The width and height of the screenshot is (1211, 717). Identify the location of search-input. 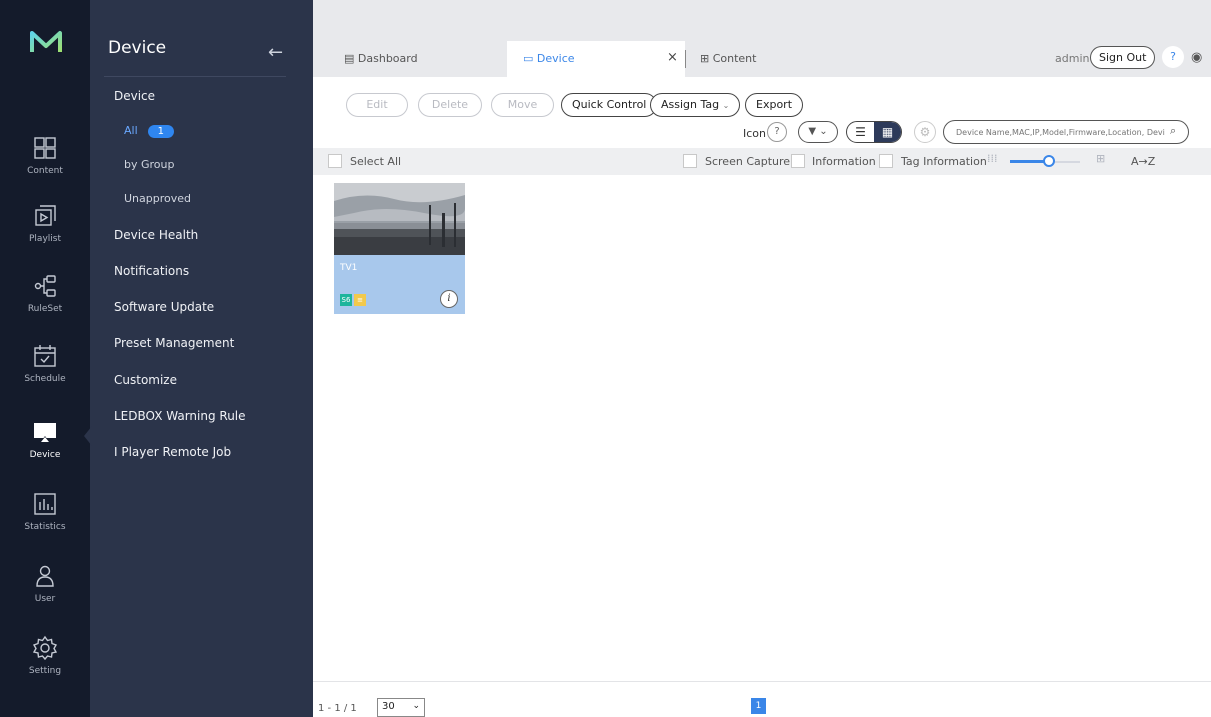
(1066, 132).